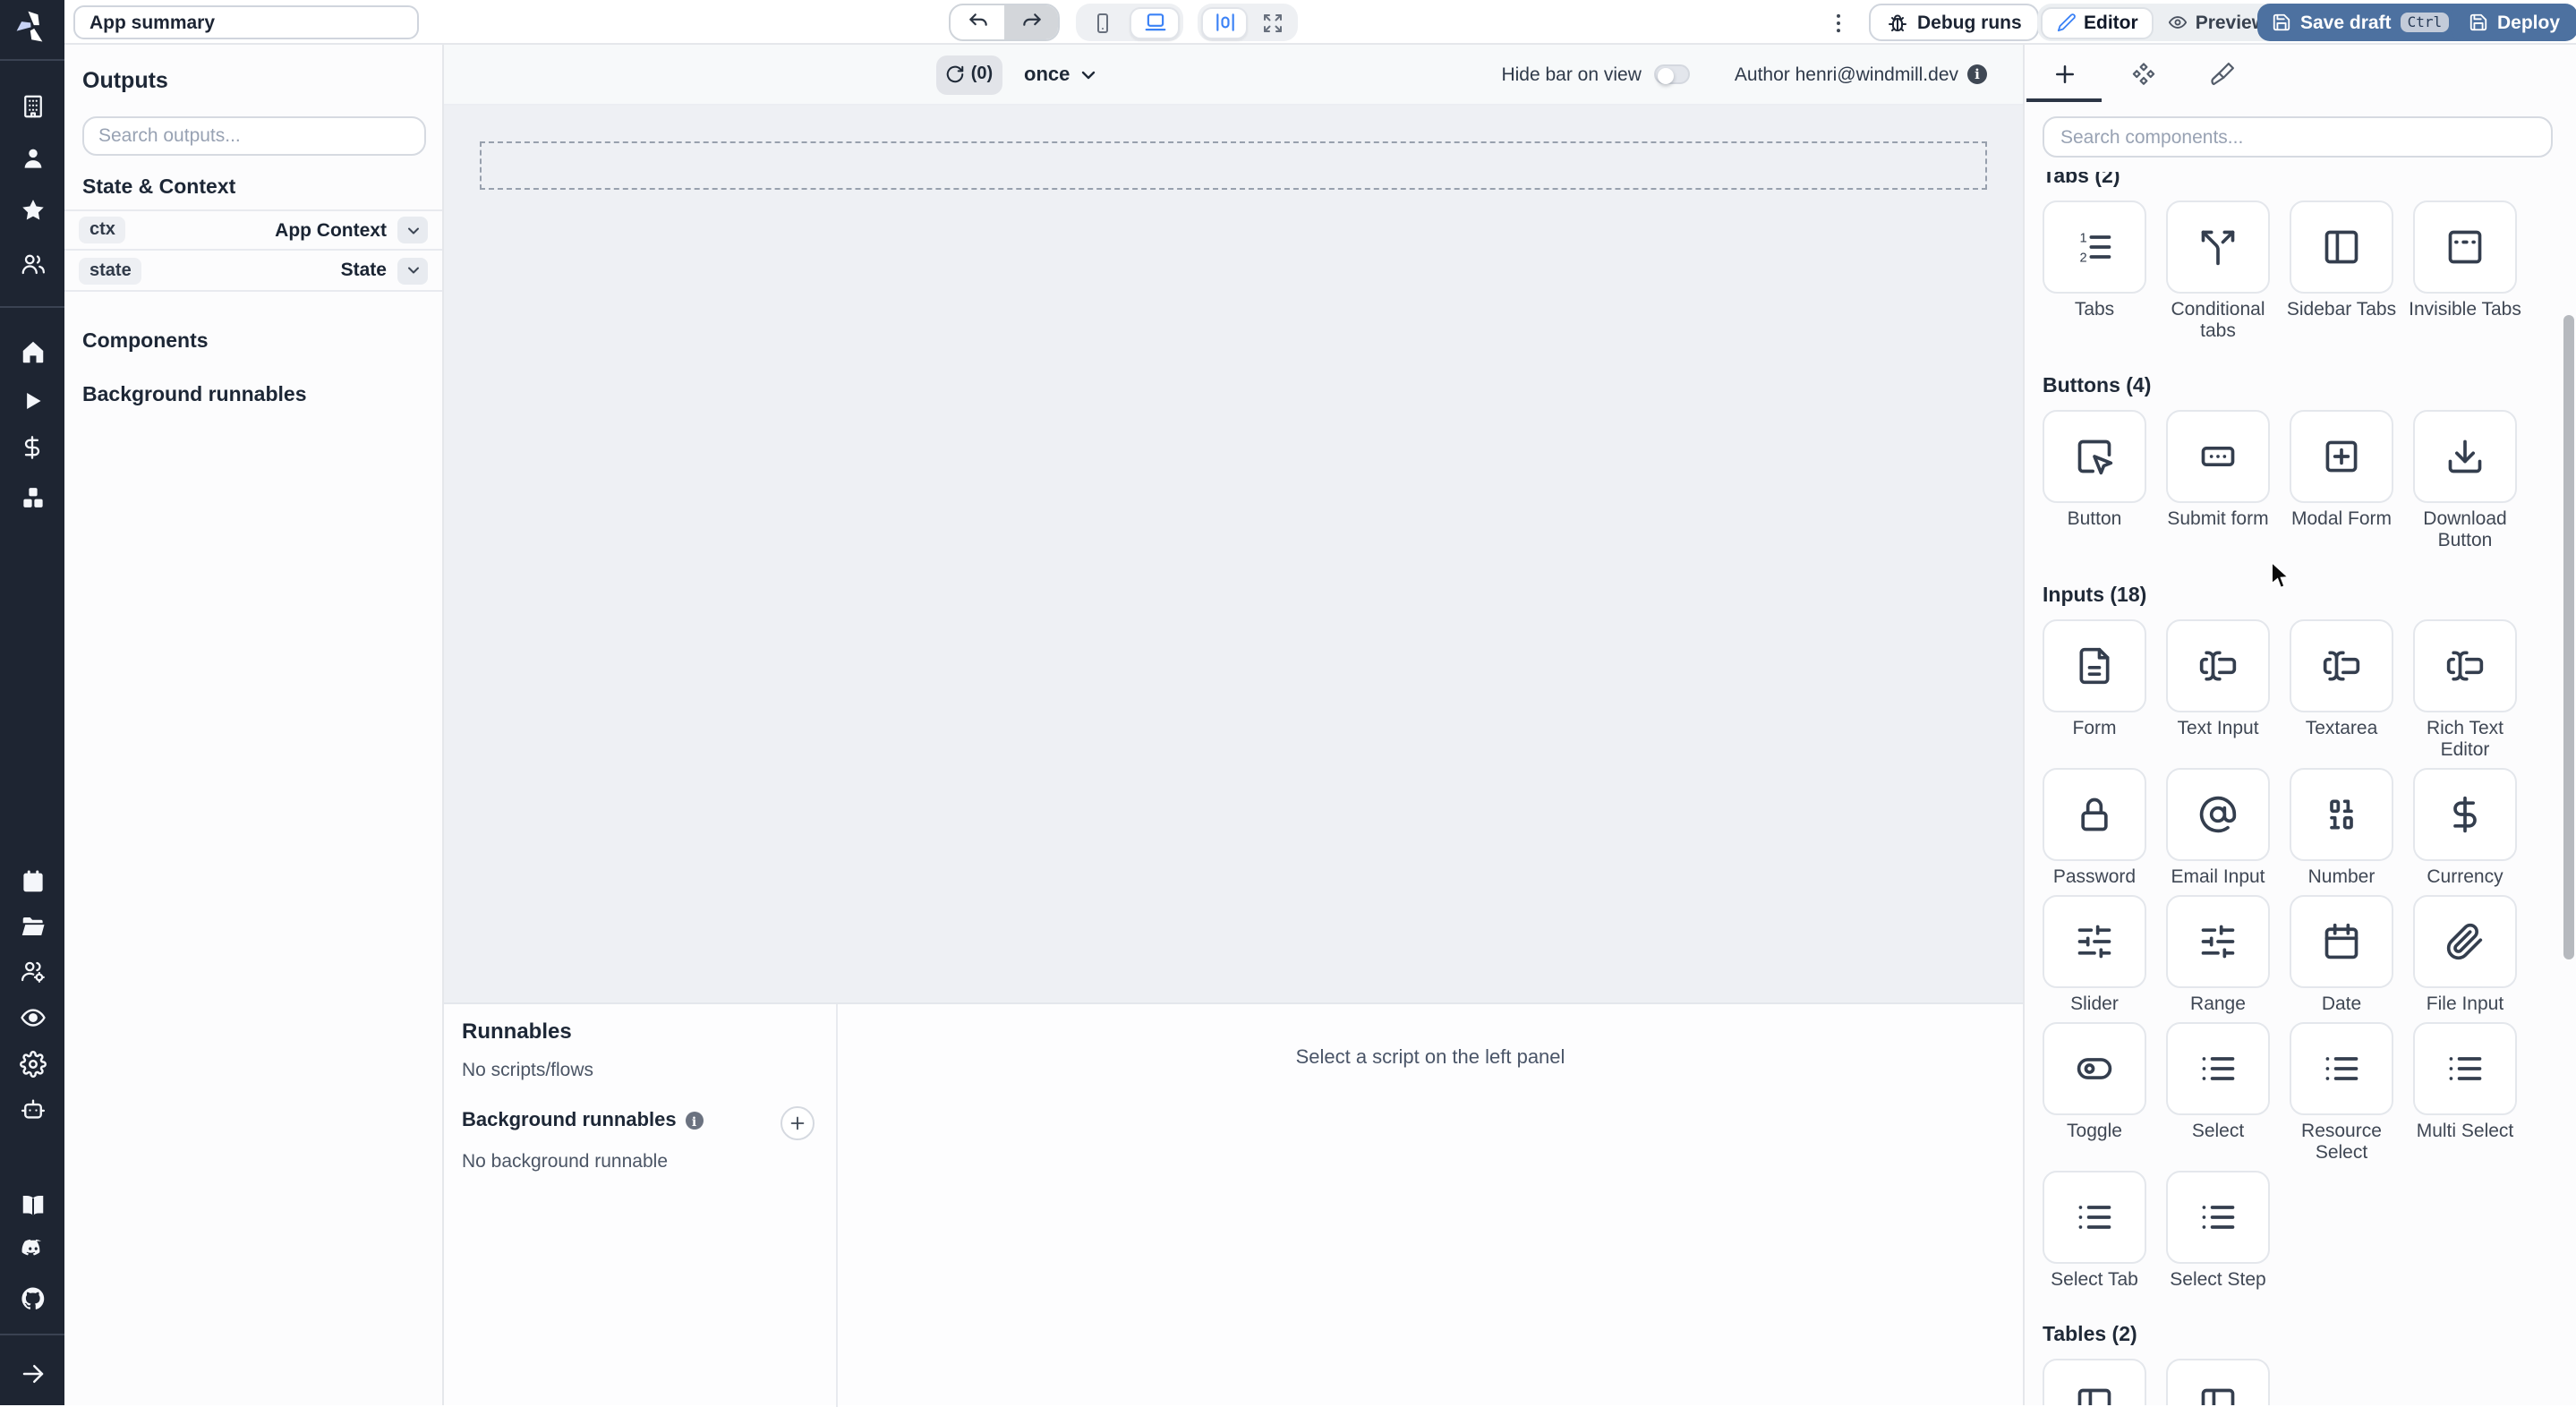 This screenshot has width=2576, height=1407. I want to click on undo-button, so click(977, 22).